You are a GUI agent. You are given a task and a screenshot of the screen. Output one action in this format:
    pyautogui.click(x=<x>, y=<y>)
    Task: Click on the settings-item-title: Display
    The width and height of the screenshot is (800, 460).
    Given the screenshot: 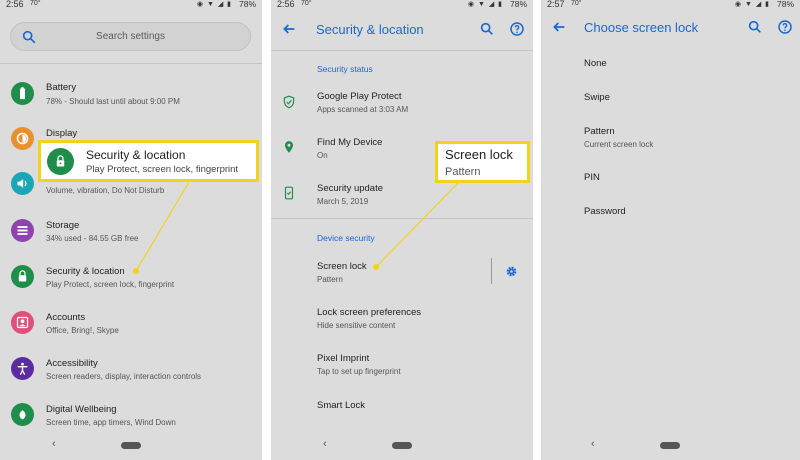 What is the action you would take?
    pyautogui.click(x=62, y=133)
    